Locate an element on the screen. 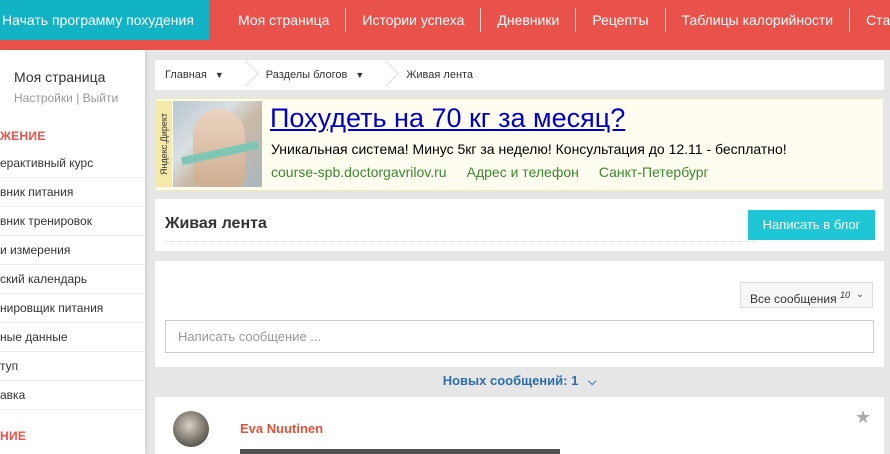 Image resolution: width=890 pixels, height=454 pixels. ad-provider-label: Яндекс.Директ is located at coordinates (164, 144).